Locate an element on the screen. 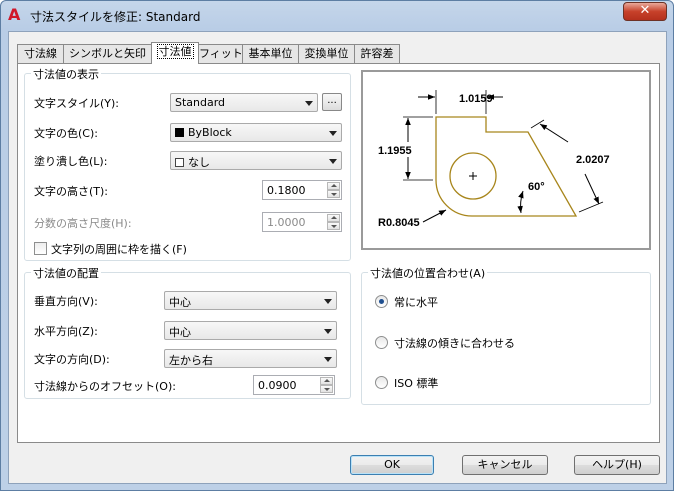 This screenshot has height=491, width=674. text-style-label: 文字スタイル(Y): is located at coordinates (77, 103).